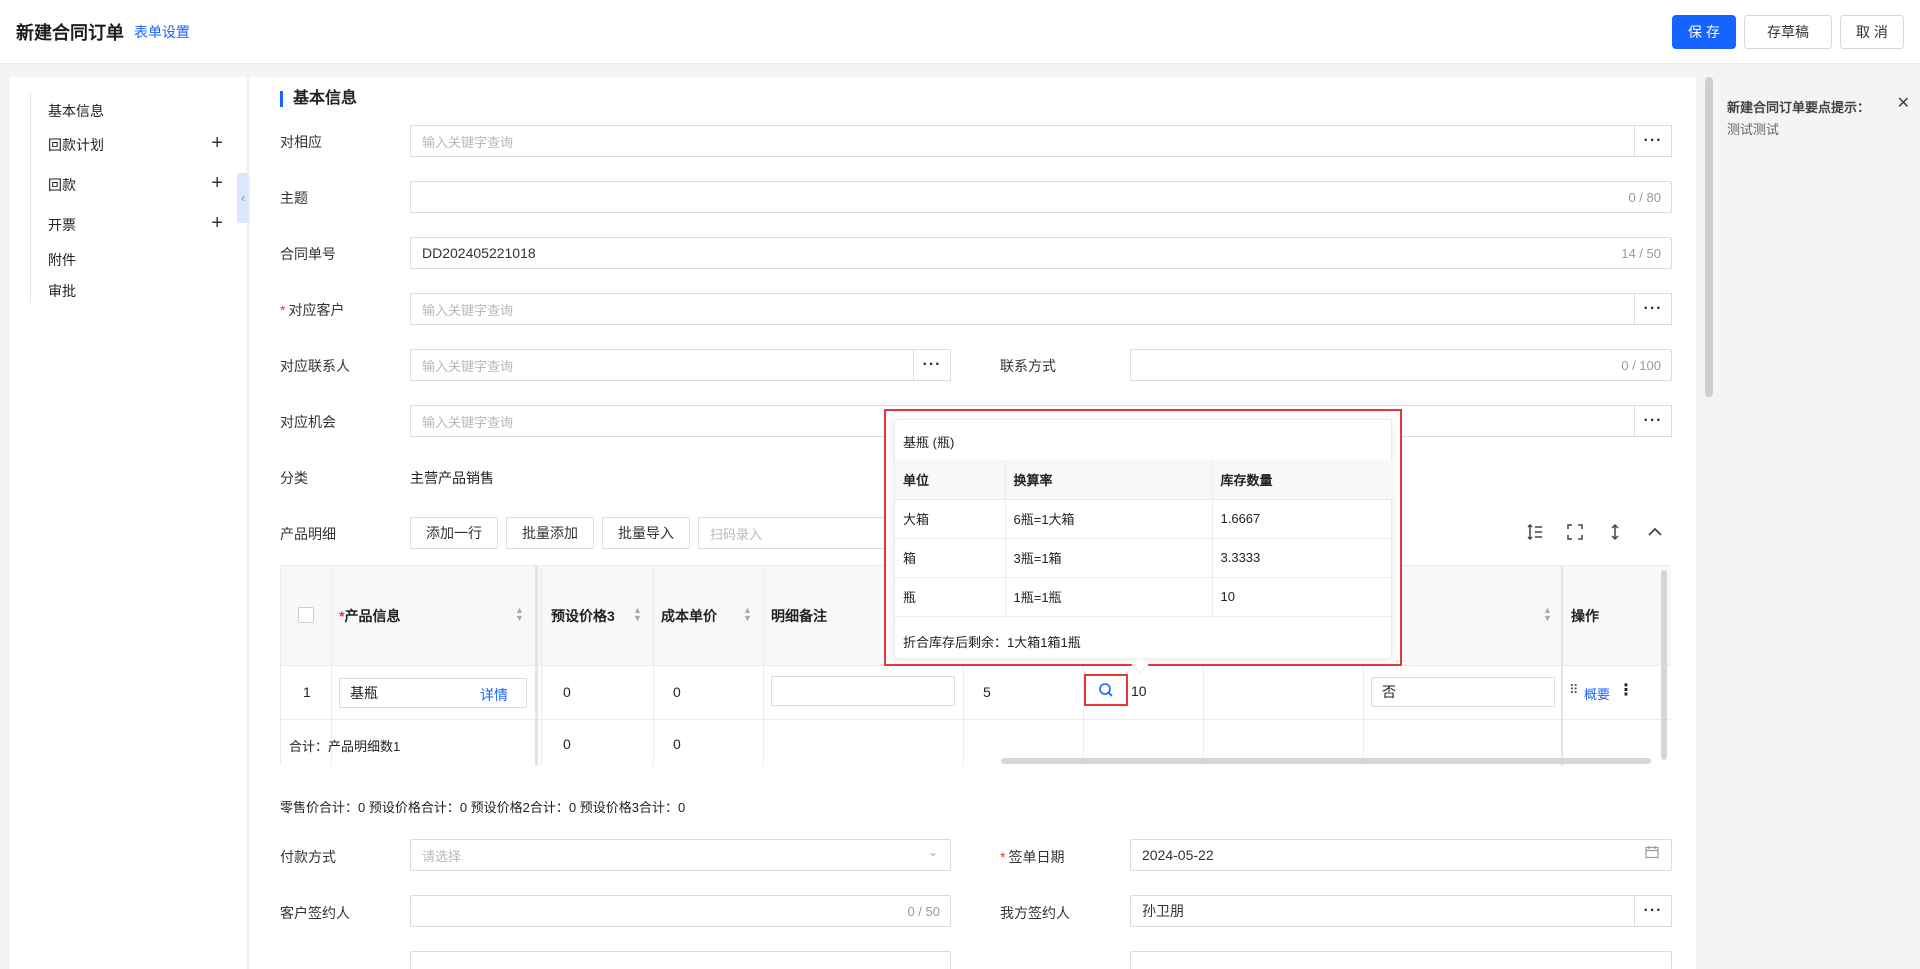  What do you see at coordinates (135, 111) in the screenshot?
I see `nav-item-basic-info: 基本信息` at bounding box center [135, 111].